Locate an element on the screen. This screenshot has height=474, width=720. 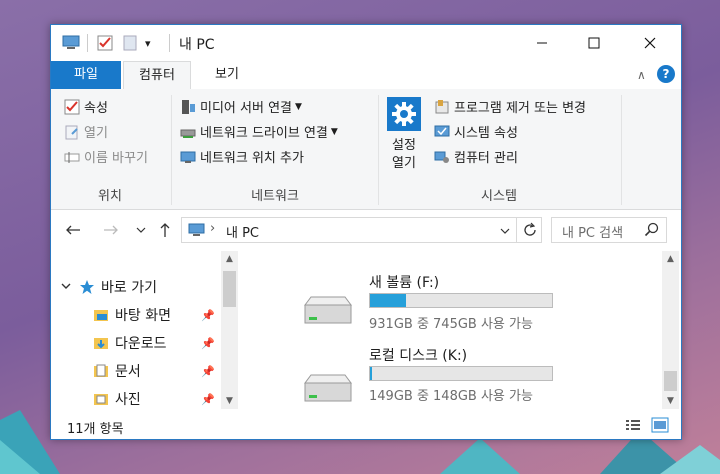
tab-computer: 컴퓨터 is located at coordinates (157, 75).